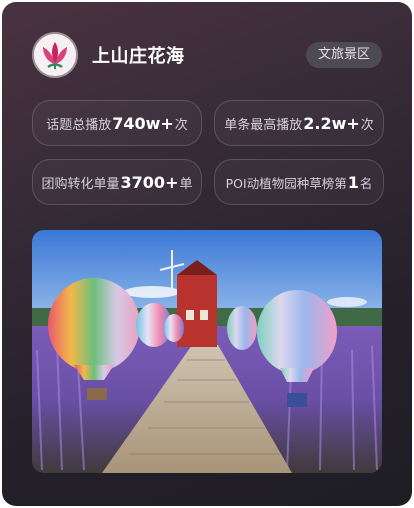 This screenshot has height=508, width=414. Describe the element at coordinates (366, 183) in the screenshot. I see `stat-unit: 名` at that location.